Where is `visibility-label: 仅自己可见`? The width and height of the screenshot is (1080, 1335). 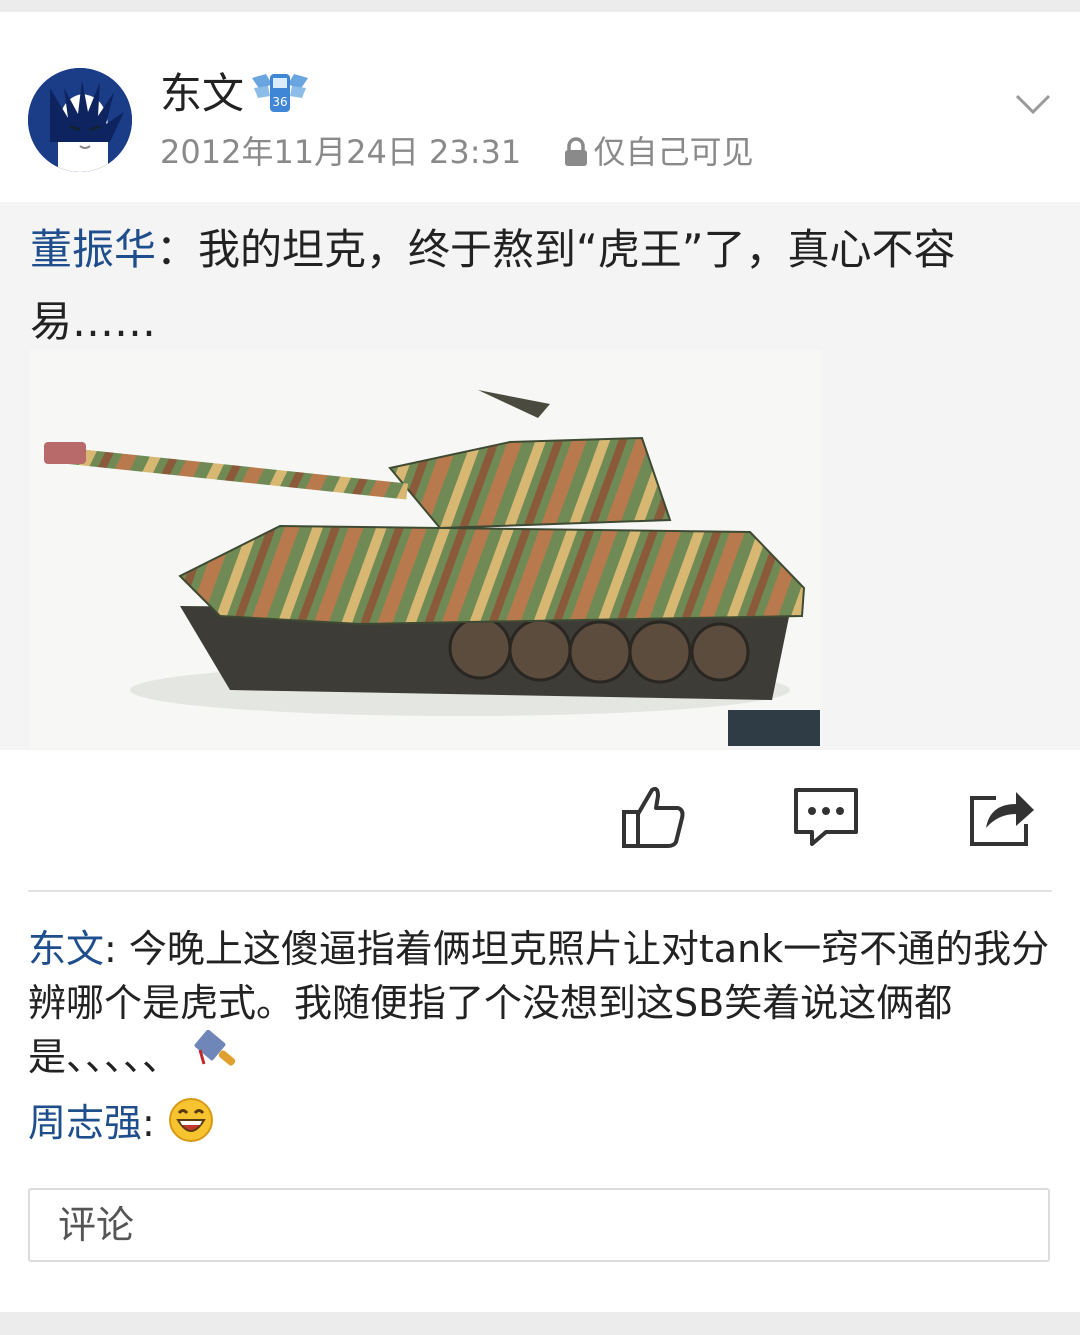 visibility-label: 仅自己可见 is located at coordinates (658, 152).